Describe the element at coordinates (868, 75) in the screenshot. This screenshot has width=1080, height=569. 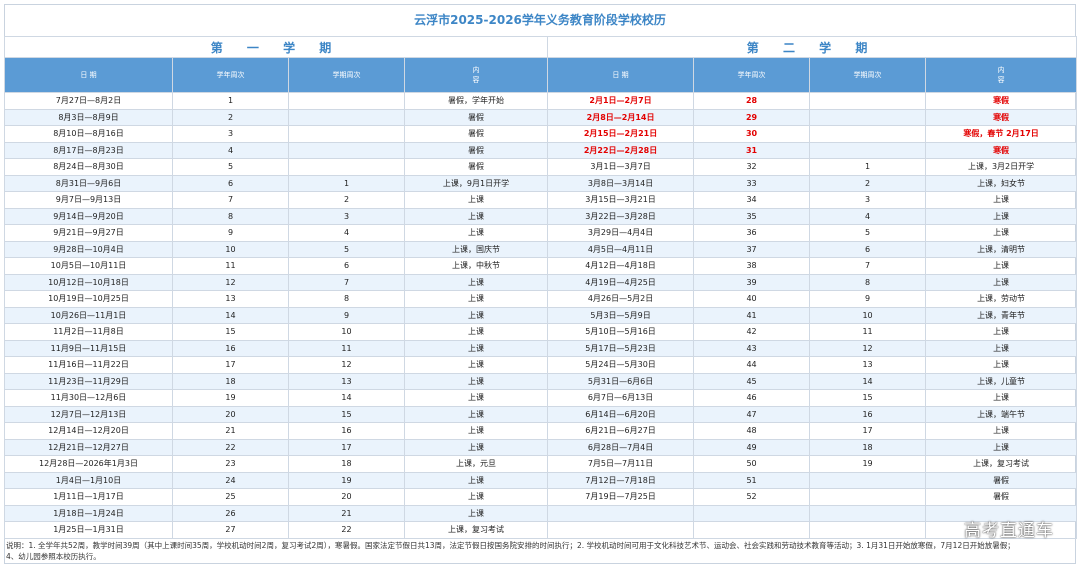
I see `header-term-week-2: 学期周次` at that location.